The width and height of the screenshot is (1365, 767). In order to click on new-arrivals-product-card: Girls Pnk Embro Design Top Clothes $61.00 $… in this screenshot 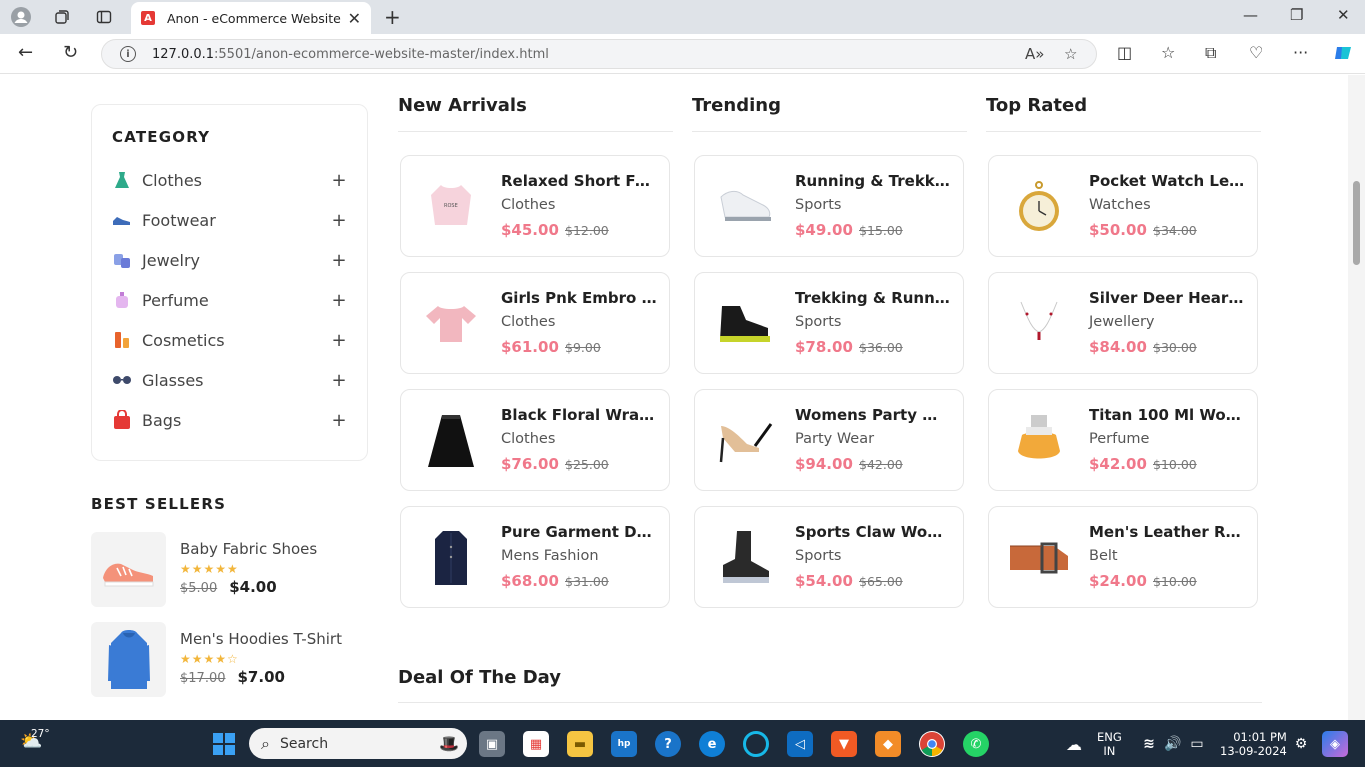, I will do `click(535, 323)`.